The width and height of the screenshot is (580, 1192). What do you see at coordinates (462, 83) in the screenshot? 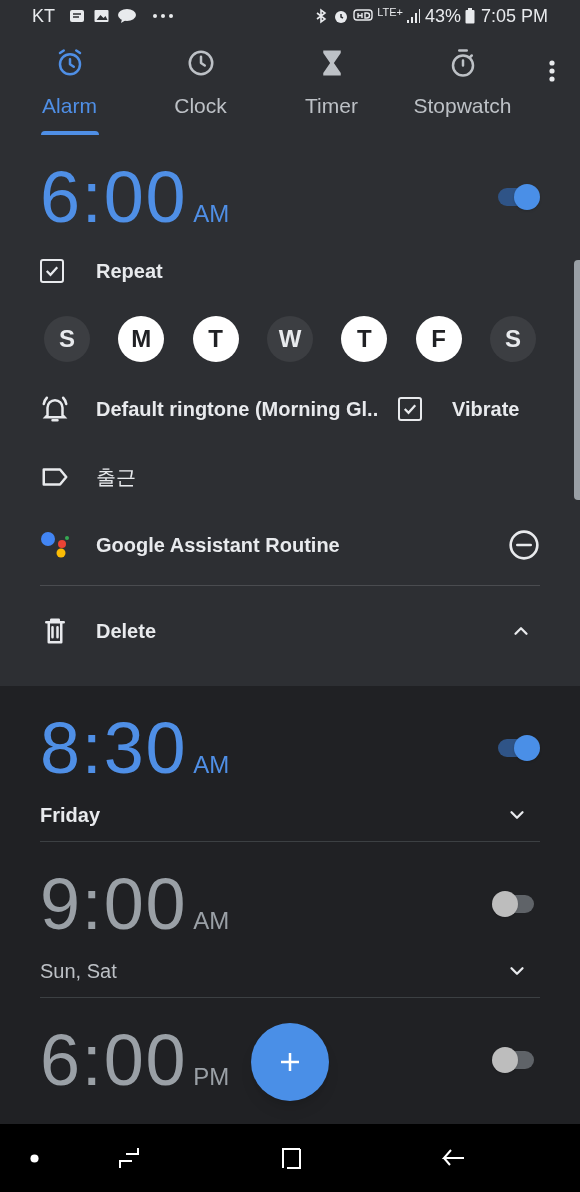
I see `tab: Stopwatch` at bounding box center [462, 83].